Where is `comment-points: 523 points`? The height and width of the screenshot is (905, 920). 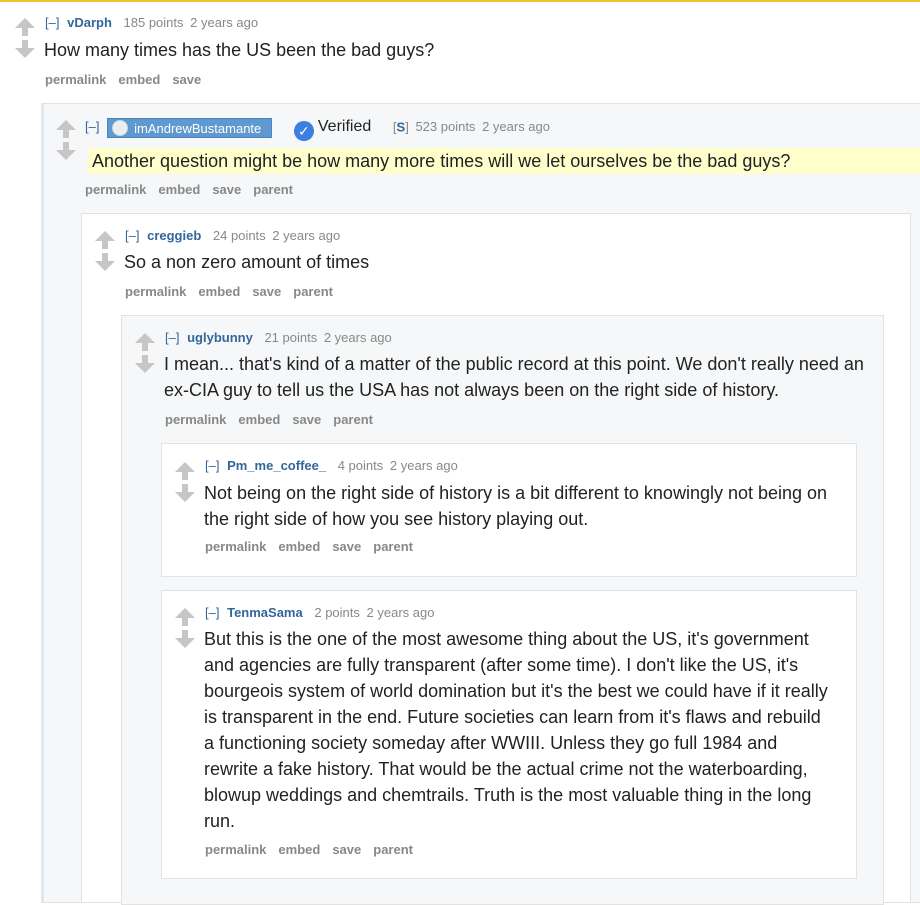
comment-points: 523 points is located at coordinates (445, 127).